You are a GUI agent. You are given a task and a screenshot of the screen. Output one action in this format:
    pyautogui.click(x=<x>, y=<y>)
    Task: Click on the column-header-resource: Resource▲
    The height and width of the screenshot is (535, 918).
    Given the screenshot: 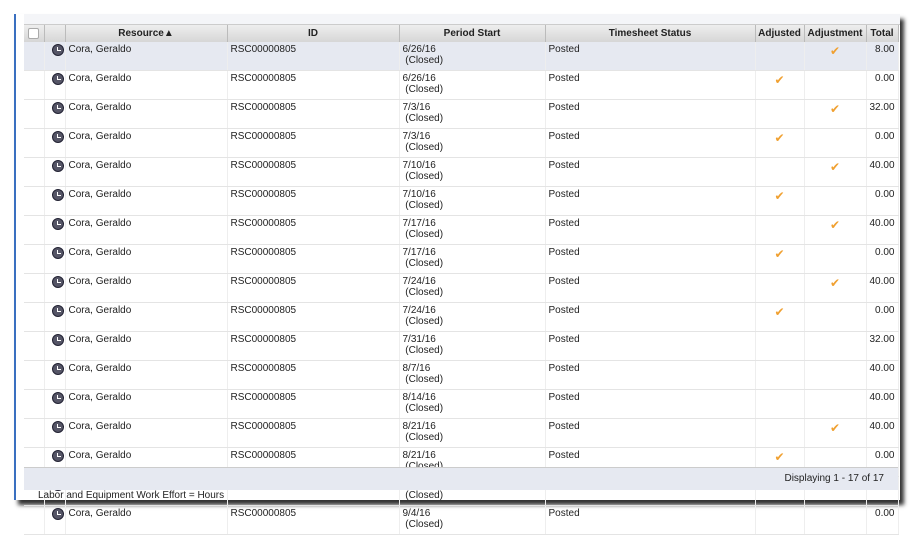 What is the action you would take?
    pyautogui.click(x=146, y=33)
    